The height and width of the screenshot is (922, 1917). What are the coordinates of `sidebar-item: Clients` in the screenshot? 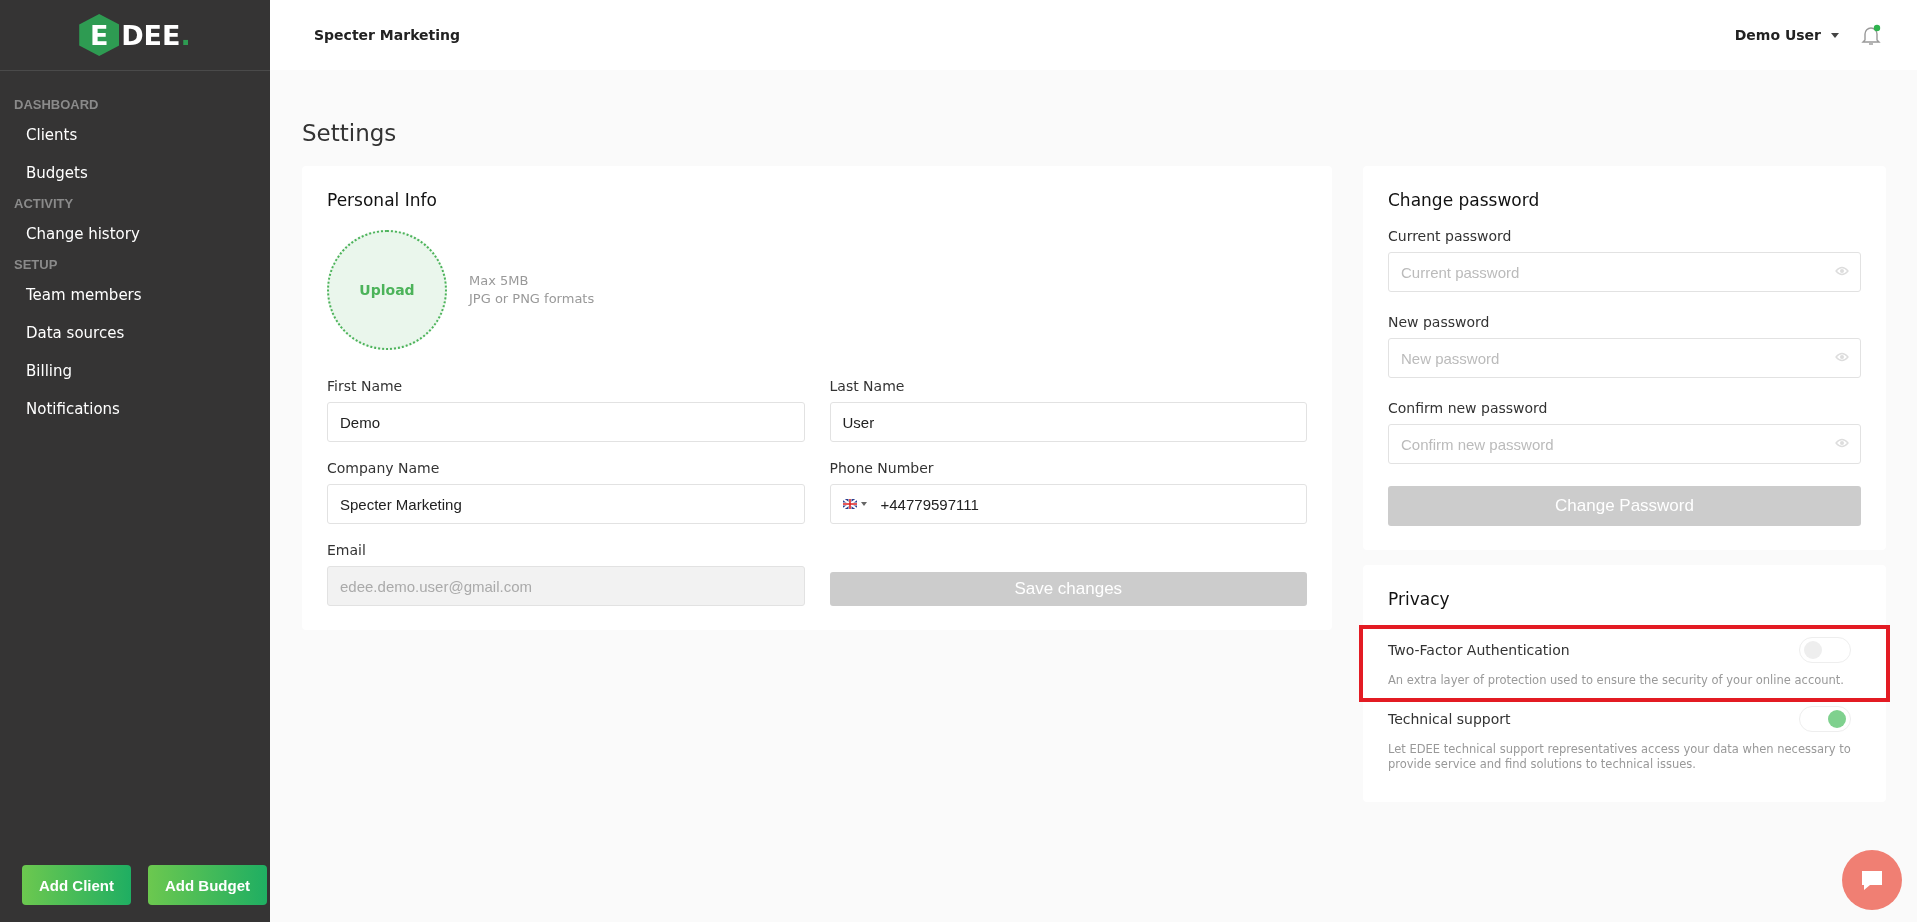 It's located at (135, 135).